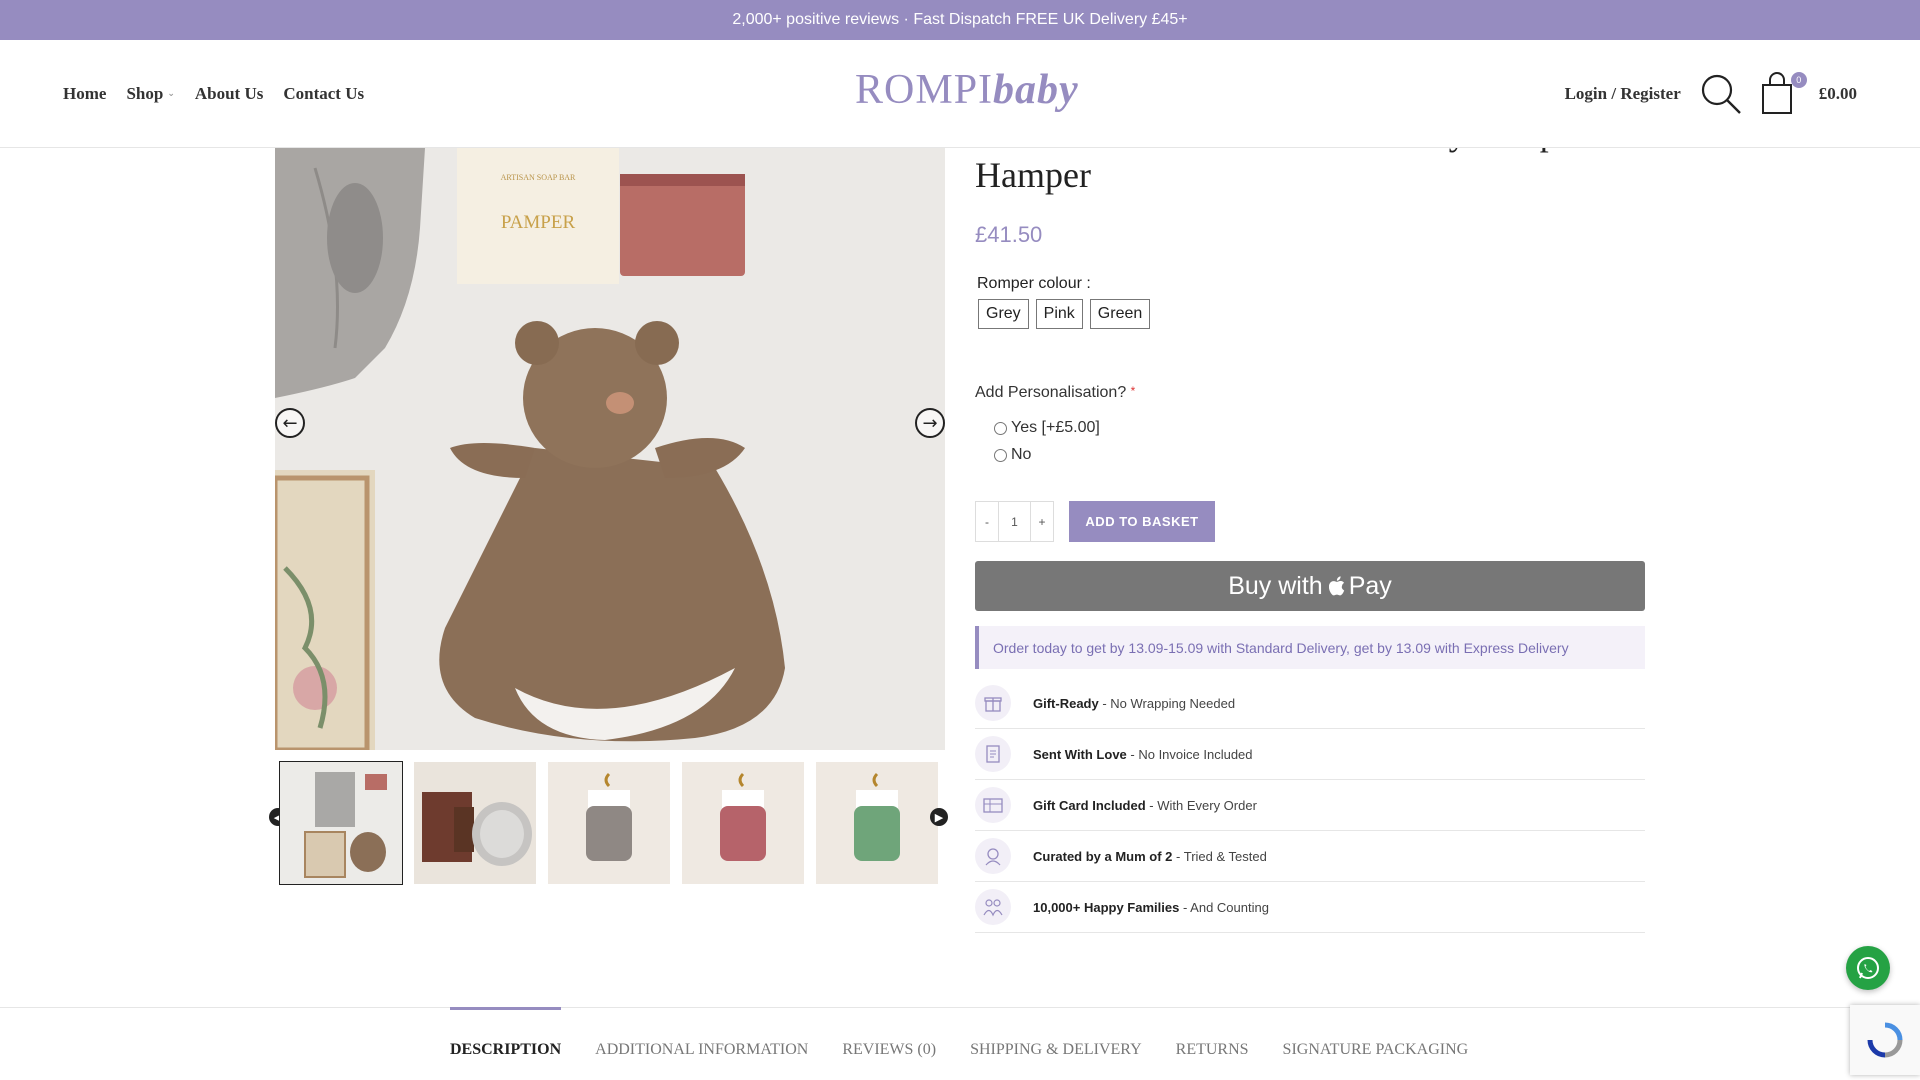  I want to click on login-register-link: Login / Register, so click(1623, 94).